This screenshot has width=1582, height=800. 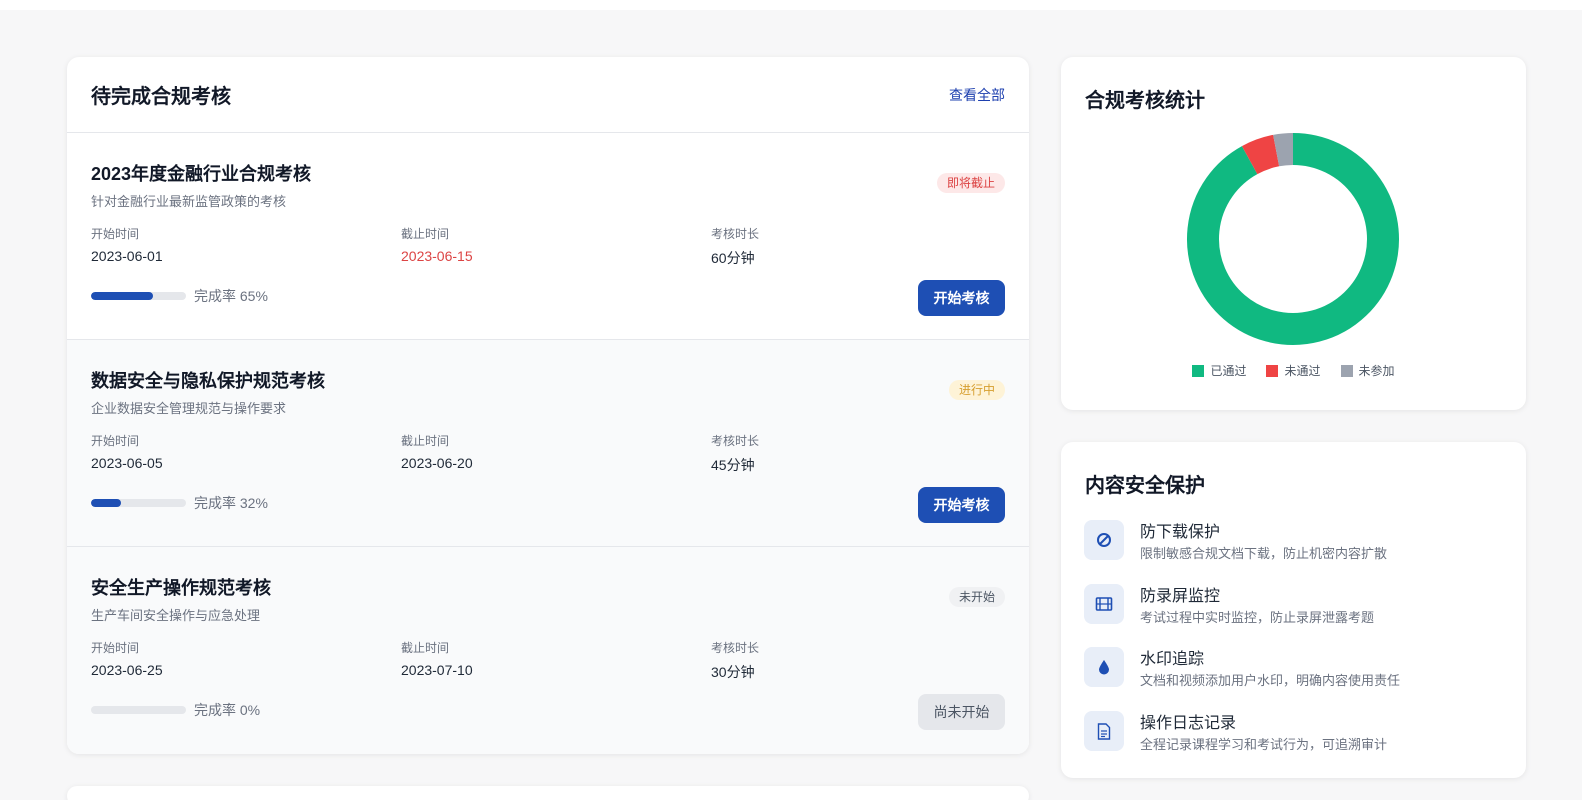 I want to click on deadline-value: 2023-07-10, so click(x=437, y=670).